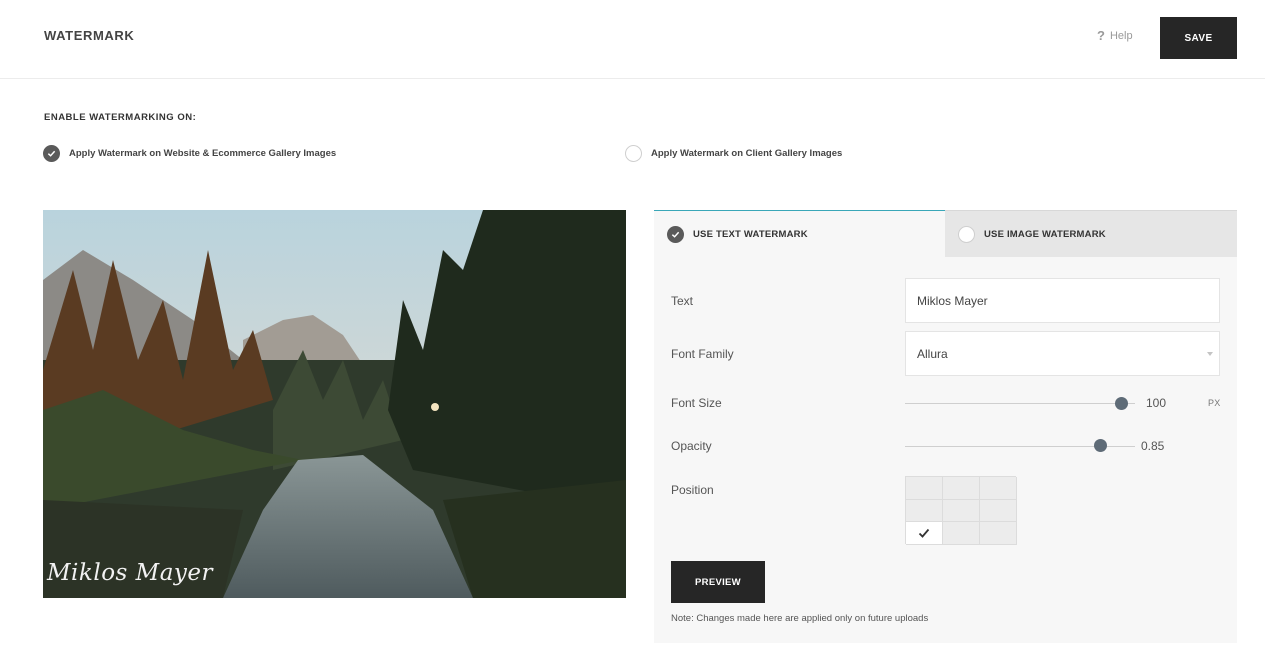  What do you see at coordinates (998, 488) in the screenshot?
I see `position-top-right` at bounding box center [998, 488].